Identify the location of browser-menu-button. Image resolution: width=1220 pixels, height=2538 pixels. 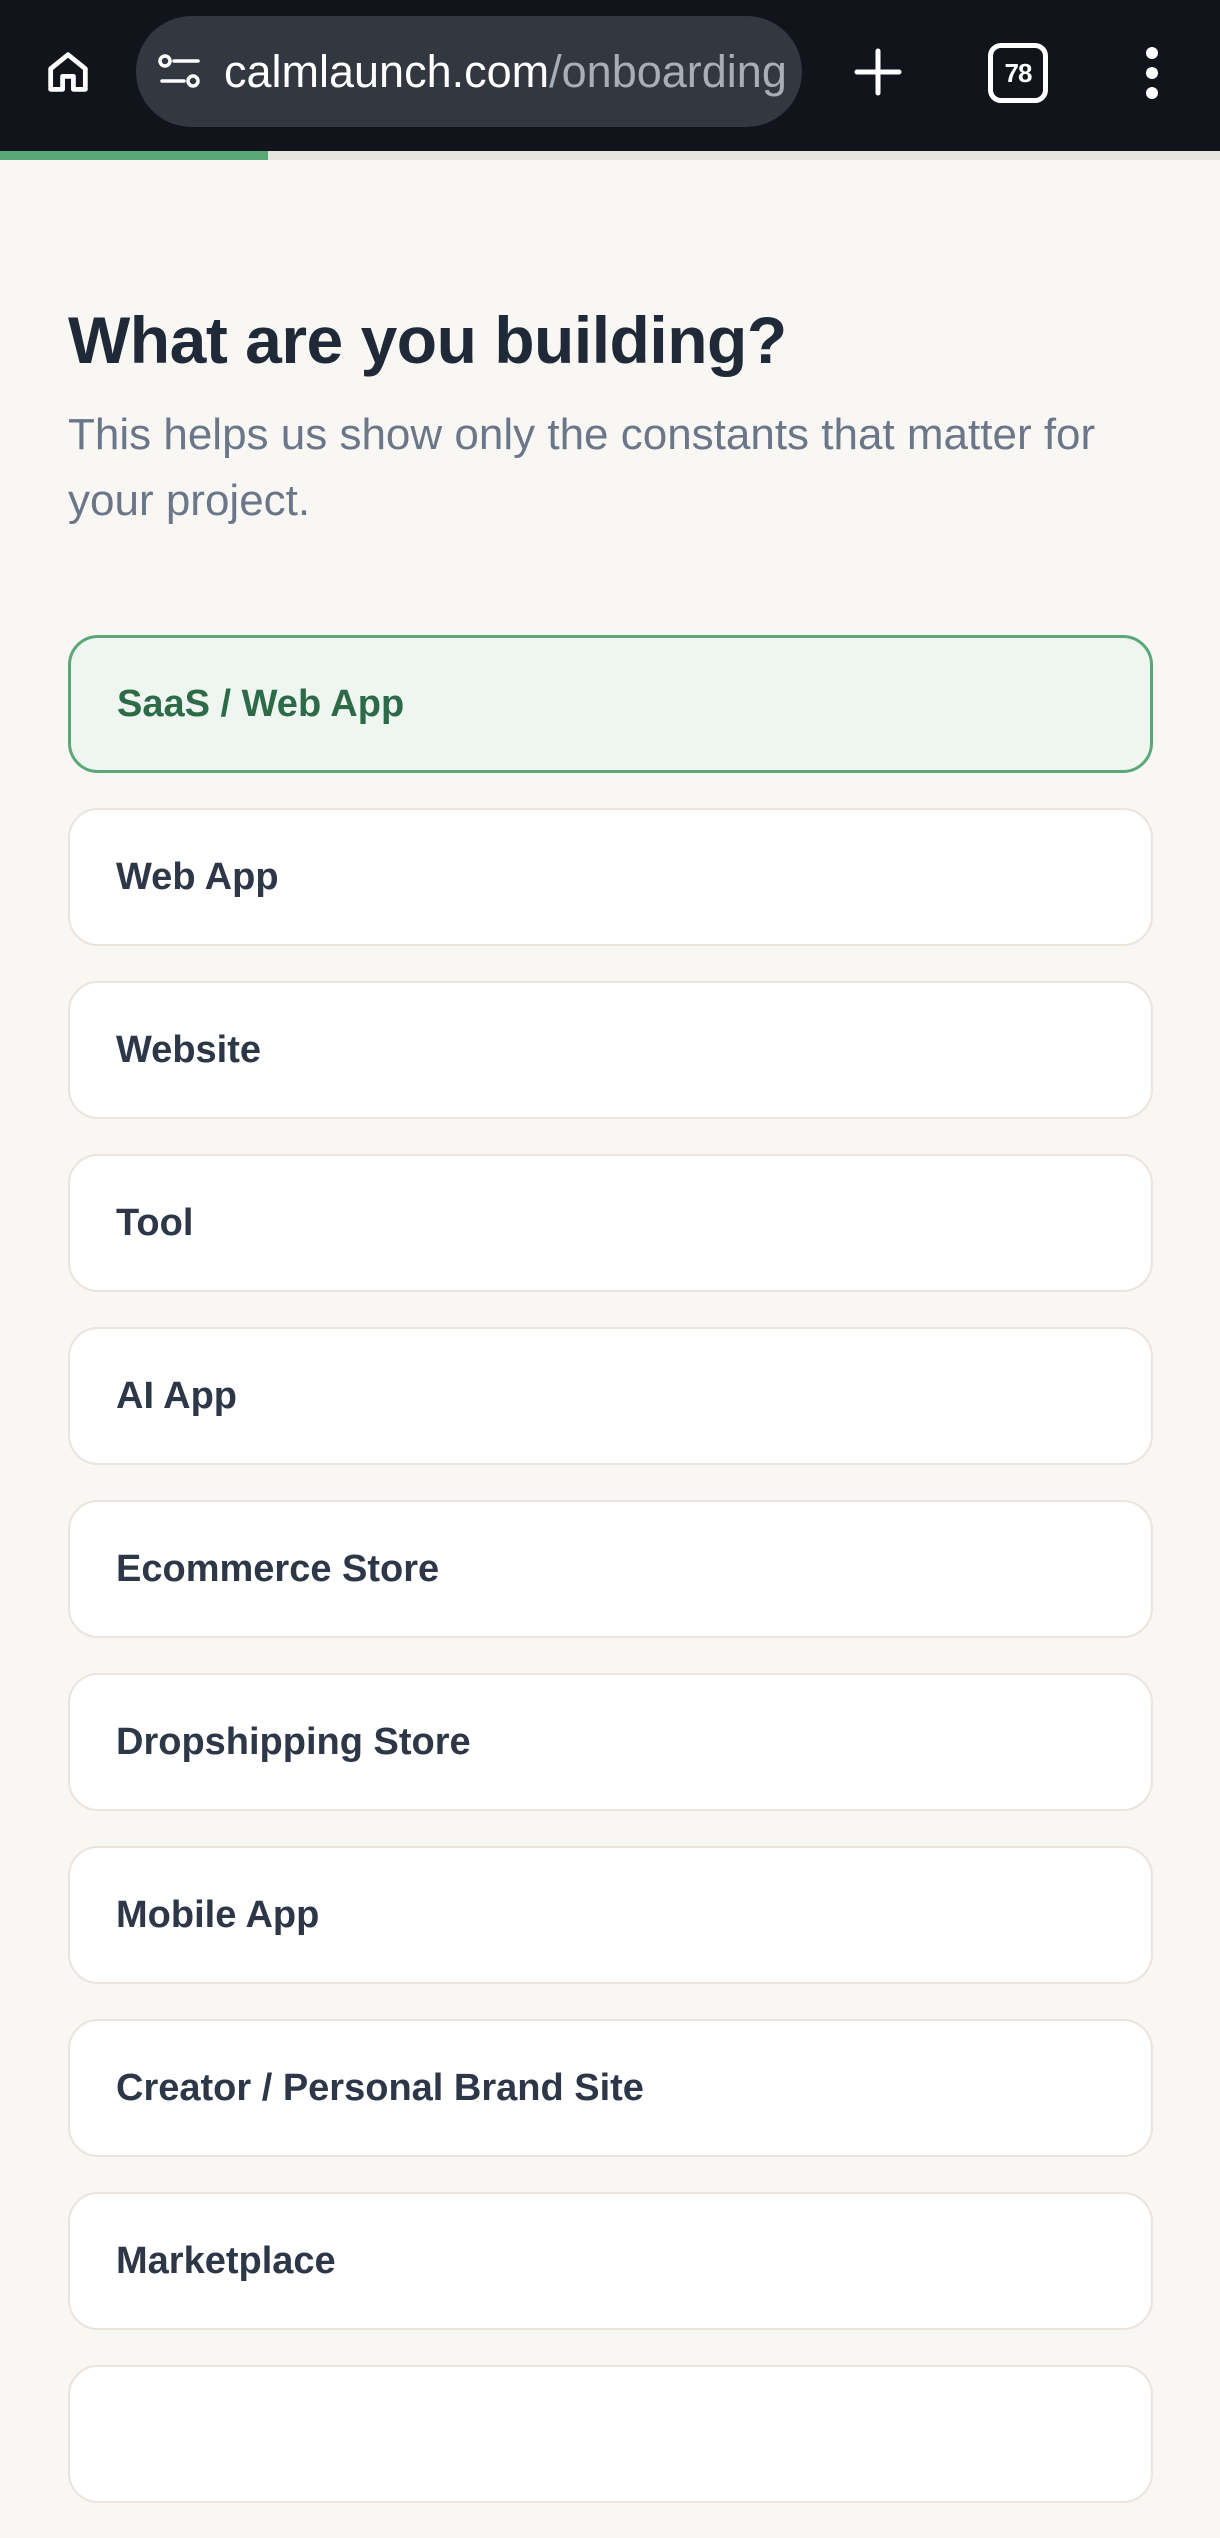
(1152, 73).